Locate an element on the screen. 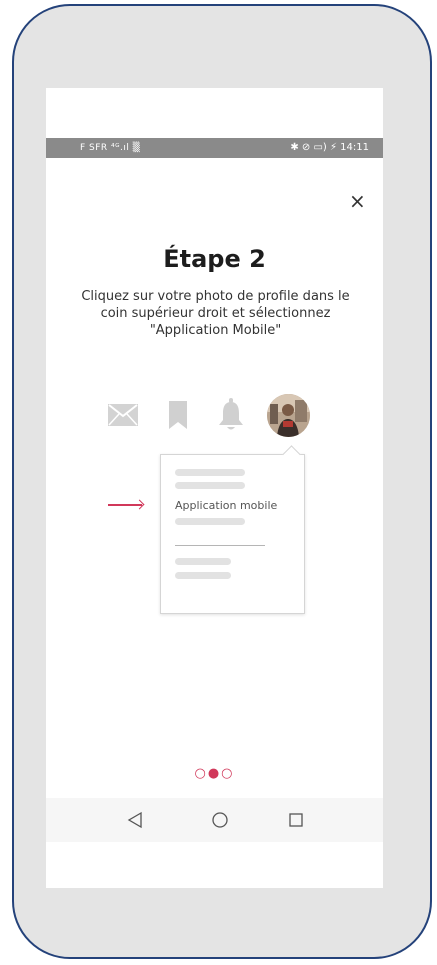 The width and height of the screenshot is (437, 965). status-right: ✱ ⊘ ▭) ⚡ 14:11 is located at coordinates (329, 147).